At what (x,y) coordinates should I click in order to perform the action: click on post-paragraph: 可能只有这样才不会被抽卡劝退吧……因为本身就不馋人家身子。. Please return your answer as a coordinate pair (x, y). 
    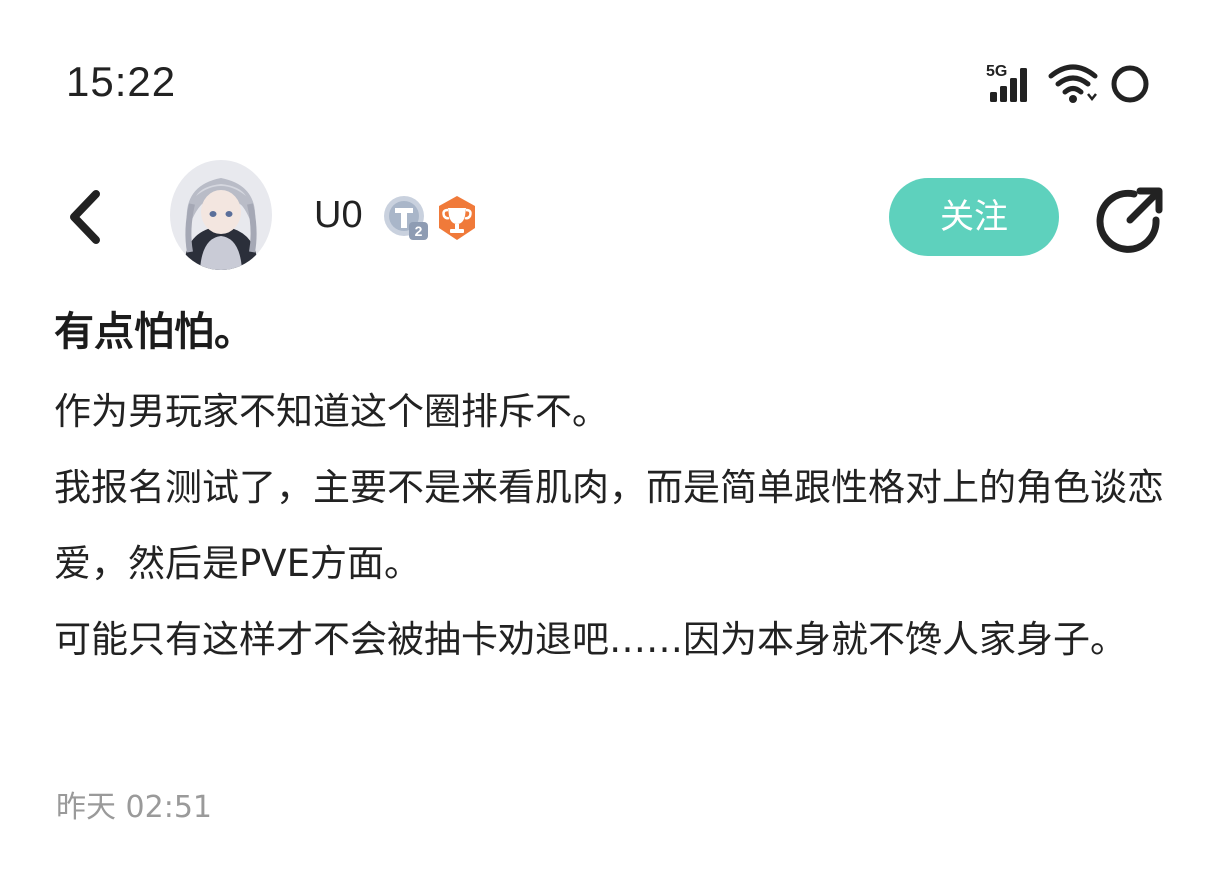
    Looking at the image, I should click on (590, 639).